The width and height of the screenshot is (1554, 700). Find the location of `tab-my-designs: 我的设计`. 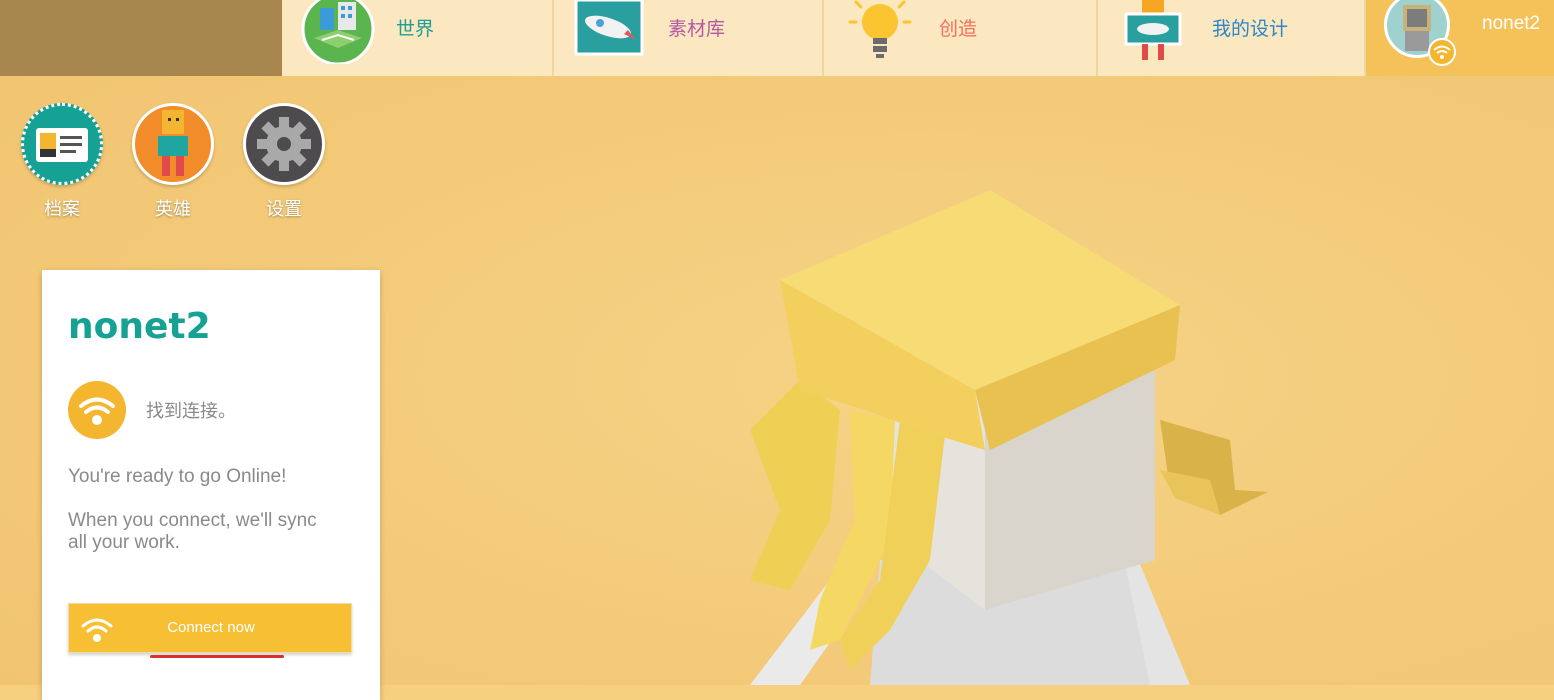

tab-my-designs: 我的设计 is located at coordinates (1232, 38).